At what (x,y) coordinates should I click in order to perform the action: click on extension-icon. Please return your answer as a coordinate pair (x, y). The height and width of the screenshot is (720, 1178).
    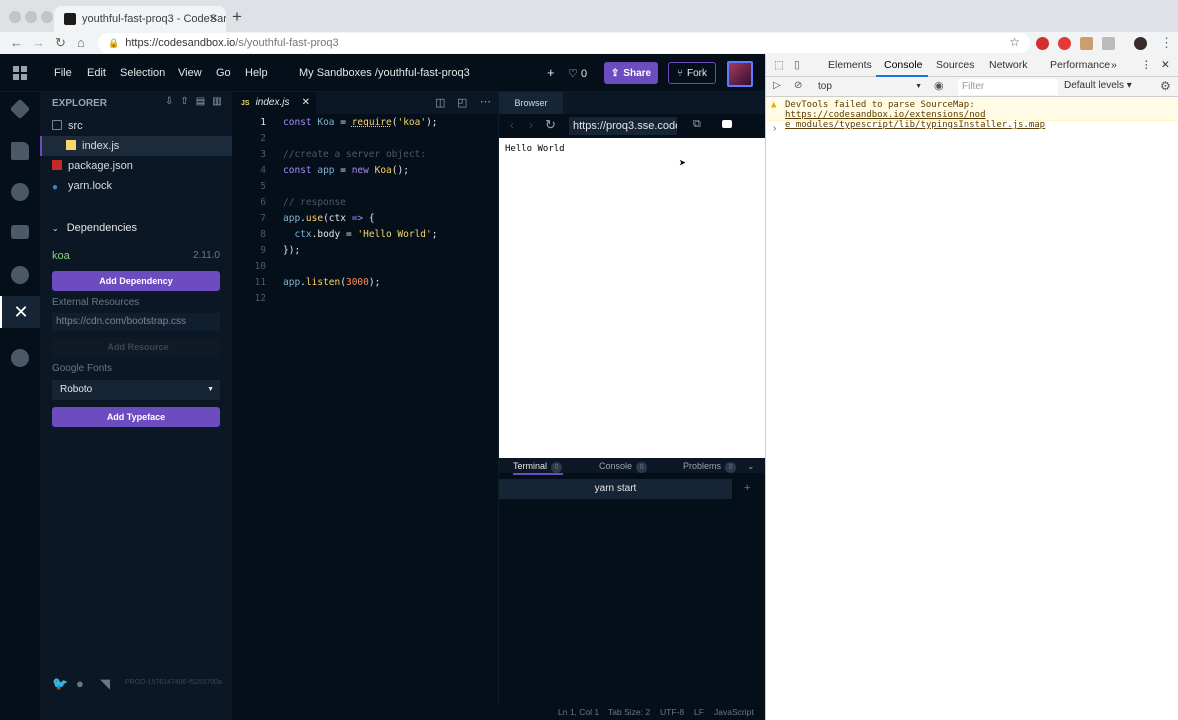
    Looking at the image, I should click on (1086, 43).